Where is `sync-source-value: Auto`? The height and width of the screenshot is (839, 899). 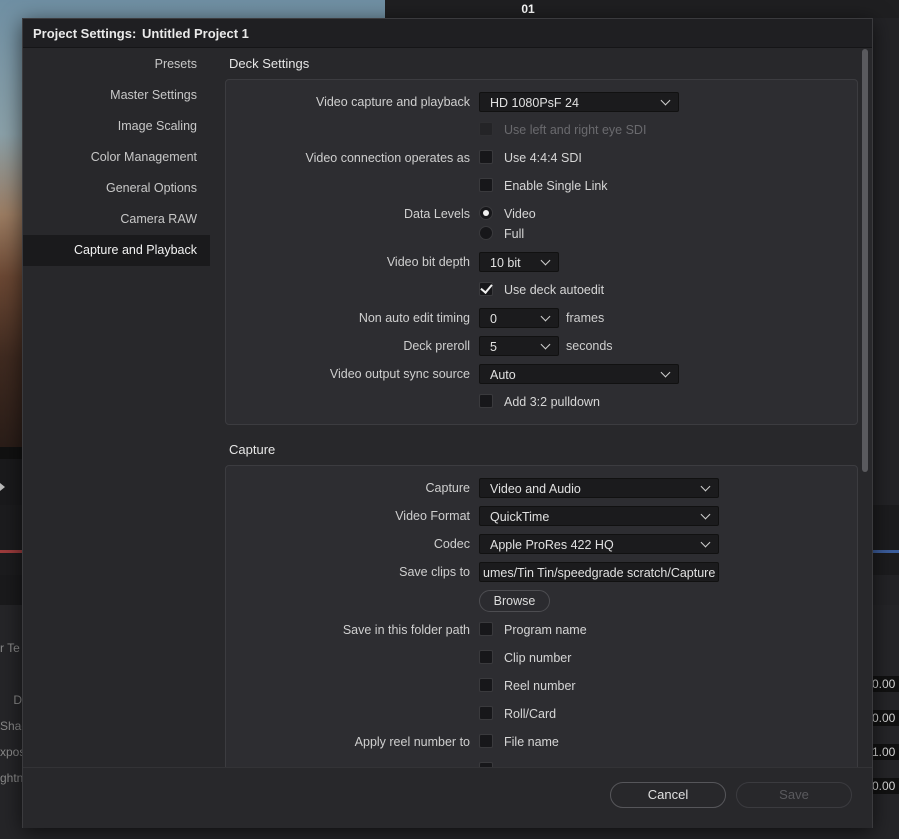 sync-source-value: Auto is located at coordinates (503, 375).